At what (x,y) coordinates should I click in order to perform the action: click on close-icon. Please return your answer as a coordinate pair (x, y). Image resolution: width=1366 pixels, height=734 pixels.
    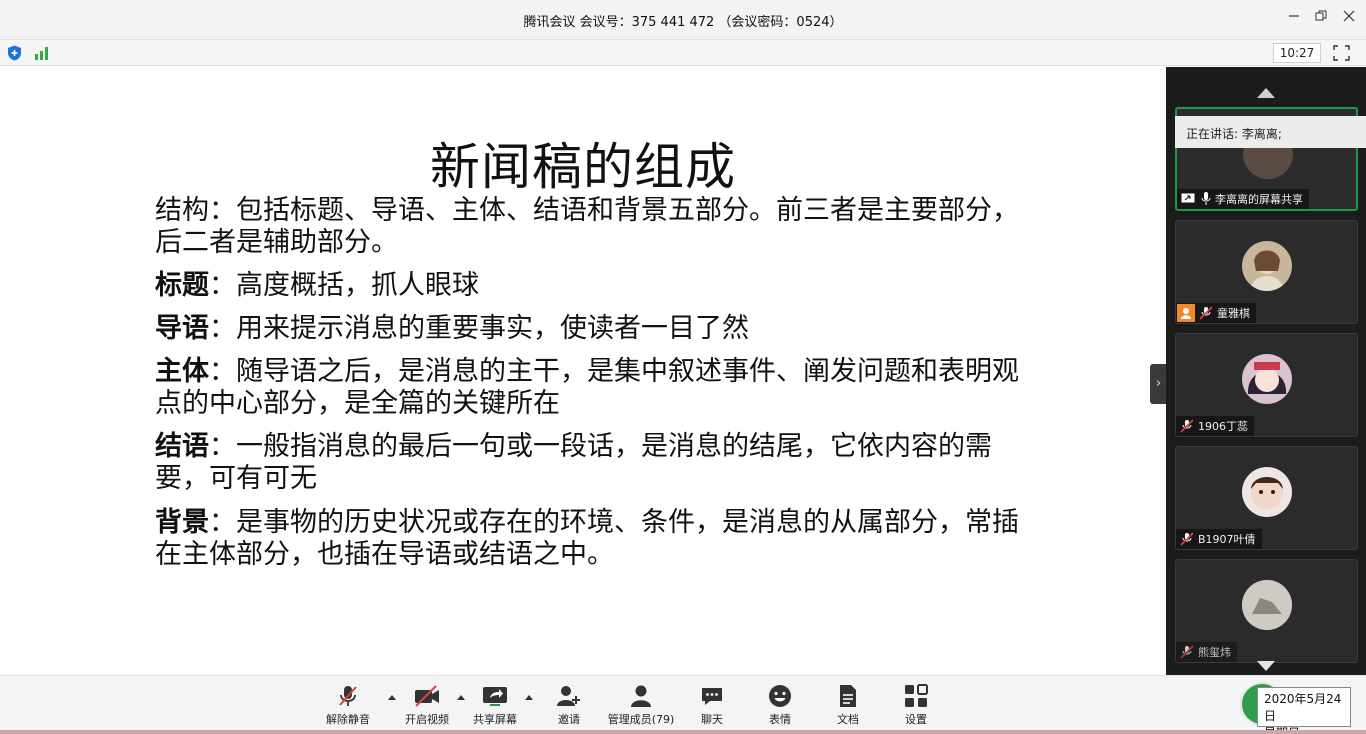
    Looking at the image, I should click on (1349, 16).